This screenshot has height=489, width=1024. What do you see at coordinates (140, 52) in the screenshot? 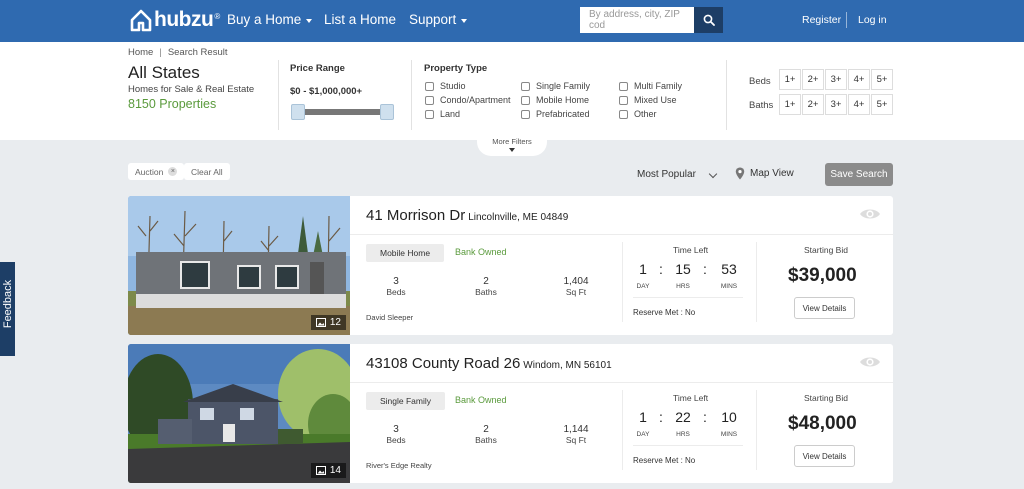
I see `breadcrumb-home: Home` at bounding box center [140, 52].